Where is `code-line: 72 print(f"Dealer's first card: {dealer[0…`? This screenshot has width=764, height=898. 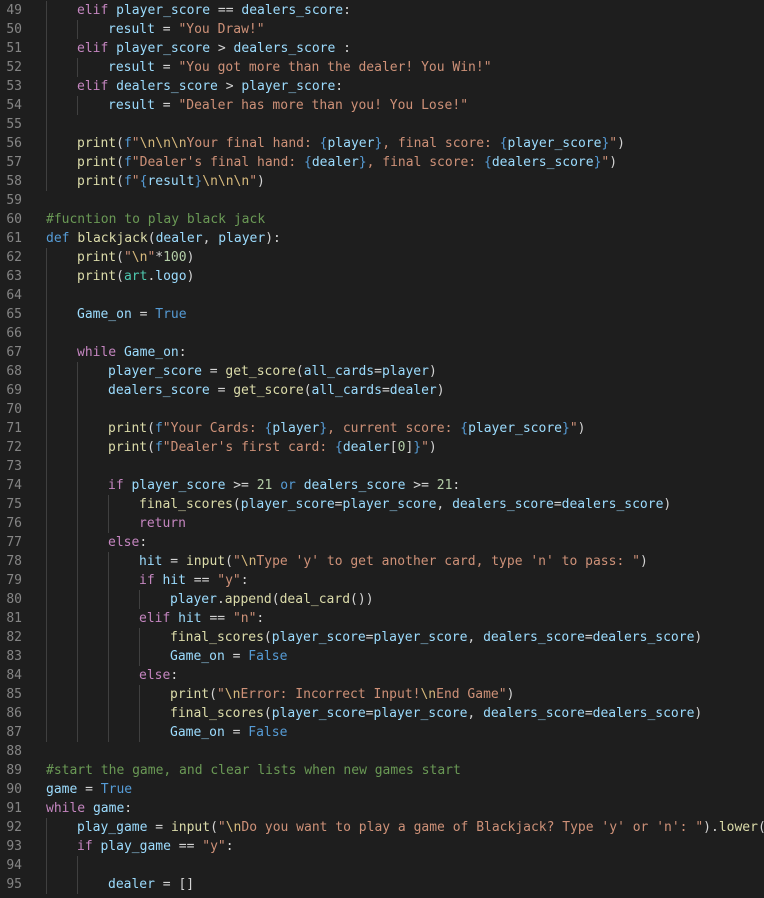
code-line: 72 print(f"Dealer's first card: {dealer[0… is located at coordinates (382, 447).